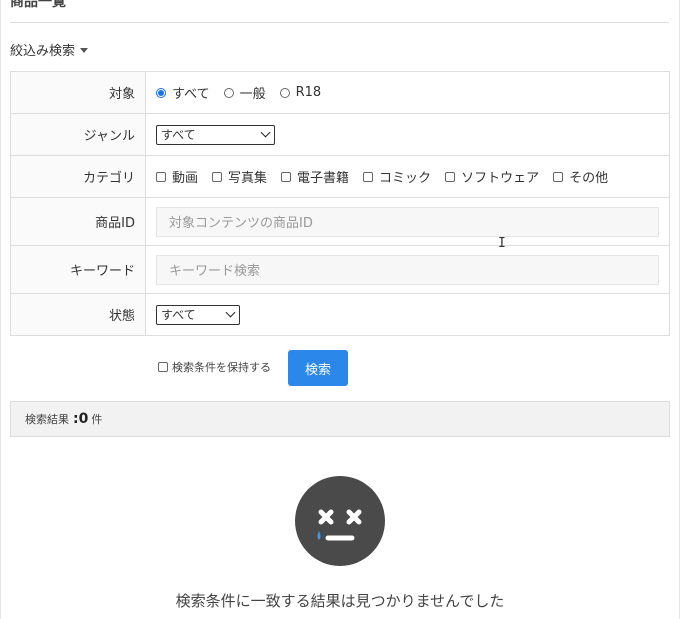 The width and height of the screenshot is (680, 619). I want to click on result-summary: 検索結果 :0 件, so click(340, 419).